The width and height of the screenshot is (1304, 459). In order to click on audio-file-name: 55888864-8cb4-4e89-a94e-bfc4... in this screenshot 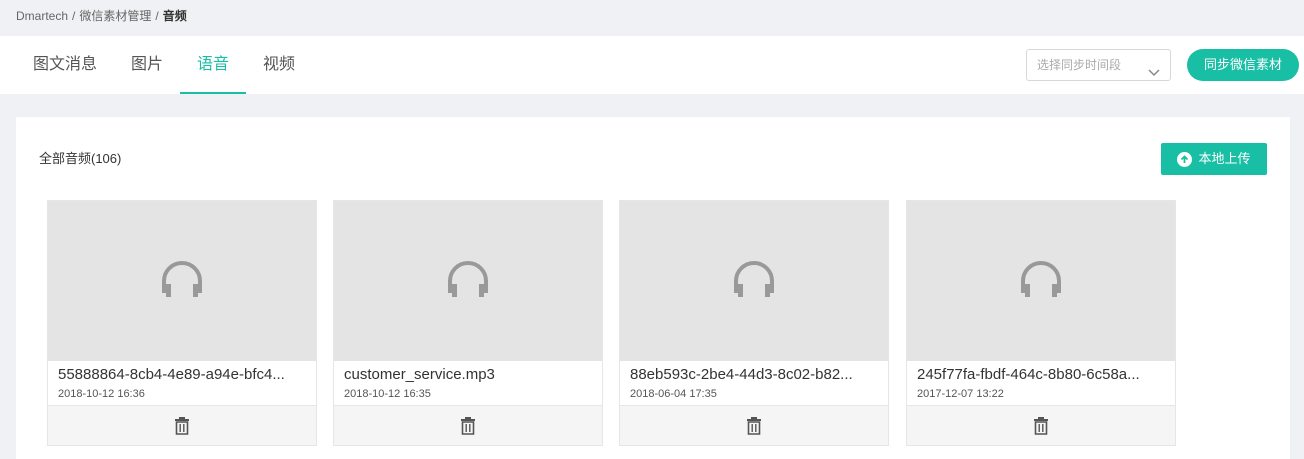, I will do `click(171, 374)`.